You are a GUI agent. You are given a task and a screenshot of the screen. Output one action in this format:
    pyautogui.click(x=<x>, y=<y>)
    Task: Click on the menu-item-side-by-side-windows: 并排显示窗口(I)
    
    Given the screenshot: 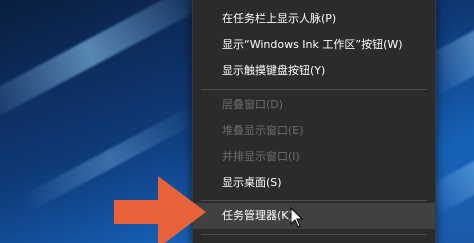 What is the action you would take?
    pyautogui.click(x=261, y=156)
    